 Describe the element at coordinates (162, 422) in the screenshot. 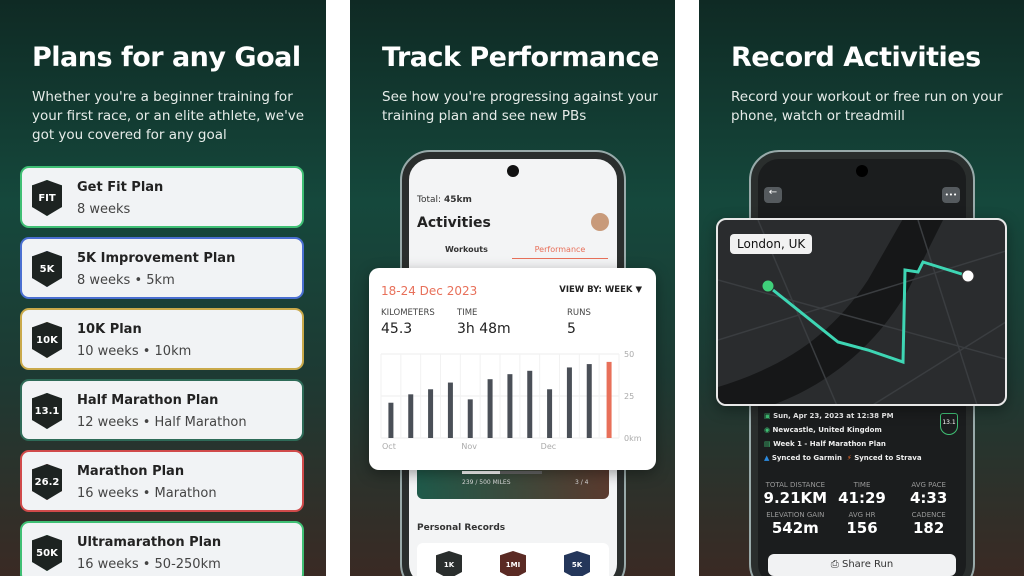

I see `plan-meta: 12 weeks • Half Marathon` at that location.